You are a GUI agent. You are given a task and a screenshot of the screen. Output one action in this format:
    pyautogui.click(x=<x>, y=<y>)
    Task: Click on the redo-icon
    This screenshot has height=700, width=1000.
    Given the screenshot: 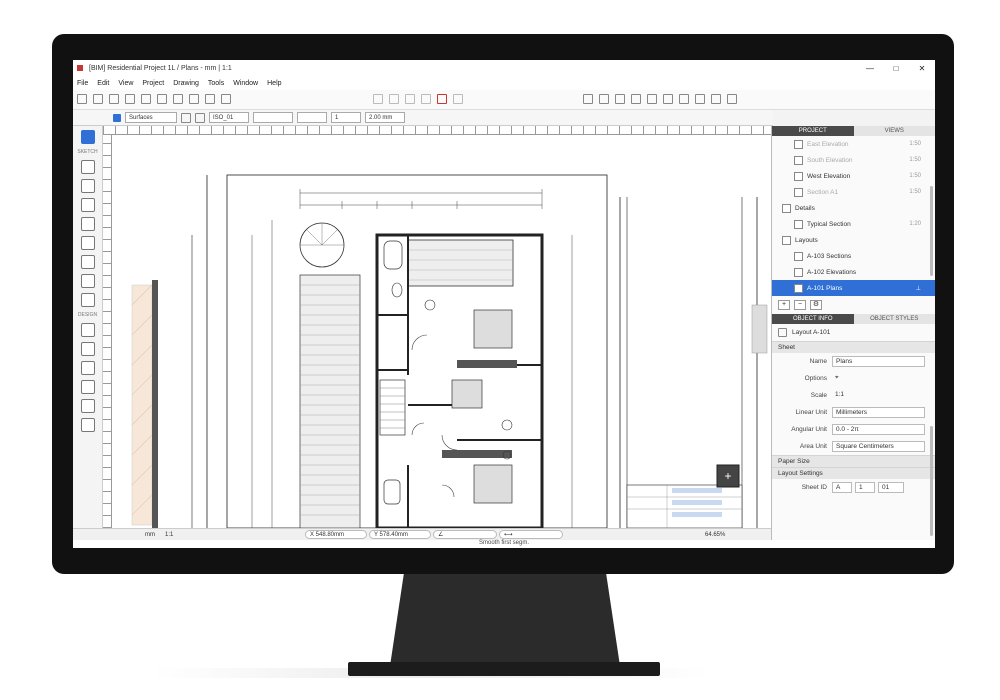 What is the action you would take?
    pyautogui.click(x=162, y=99)
    